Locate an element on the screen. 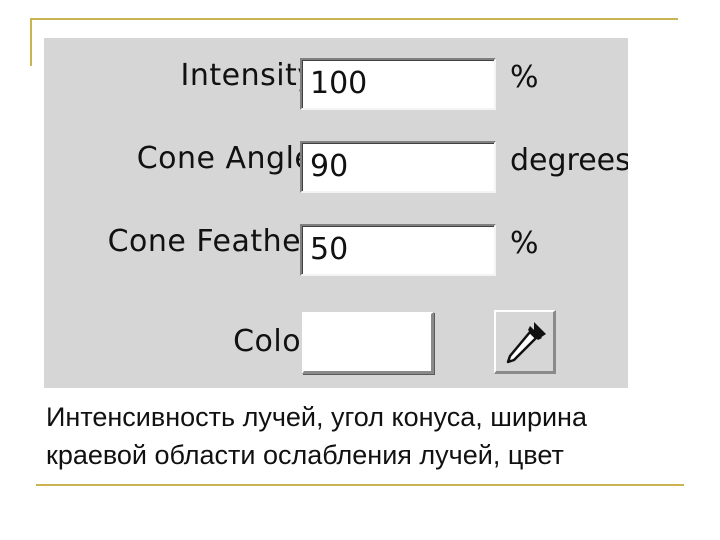 The width and height of the screenshot is (720, 540). cone-feather-label: Cone Feather: is located at coordinates (215, 241).